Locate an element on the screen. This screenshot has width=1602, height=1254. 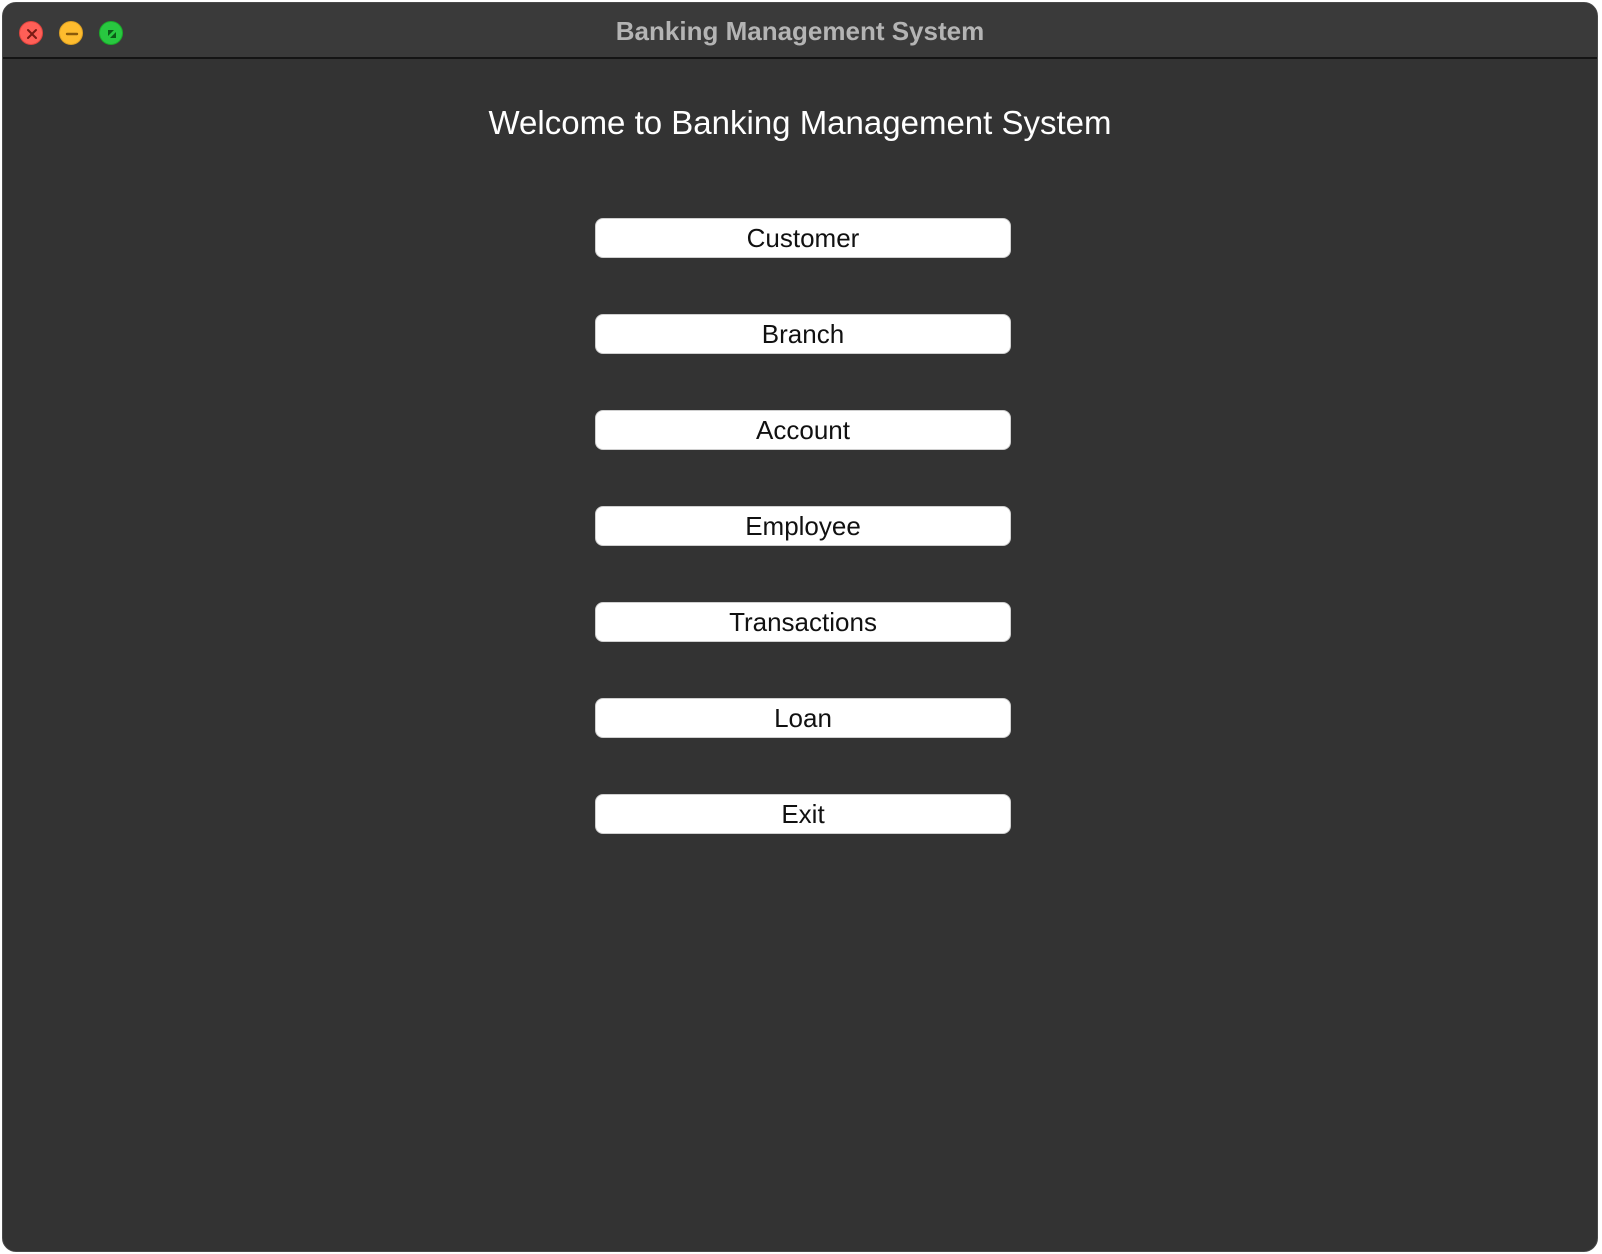
branch-button: Branch is located at coordinates (803, 334).